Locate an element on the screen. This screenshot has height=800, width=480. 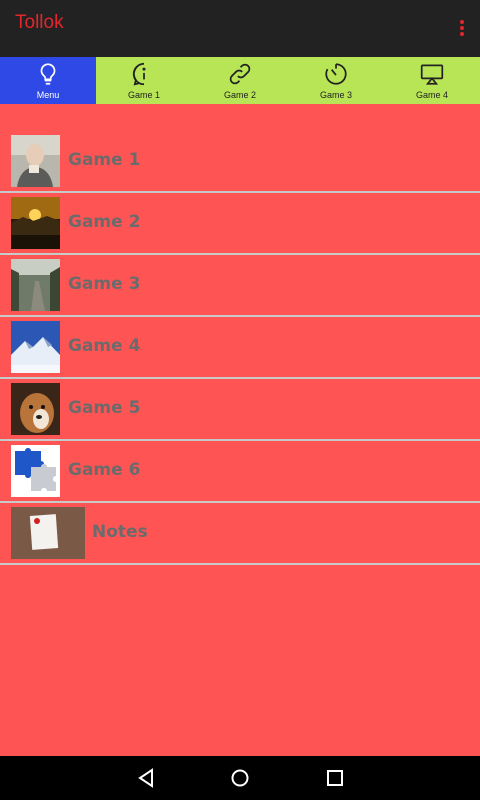
tab-game-3: Game 3 is located at coordinates (336, 80).